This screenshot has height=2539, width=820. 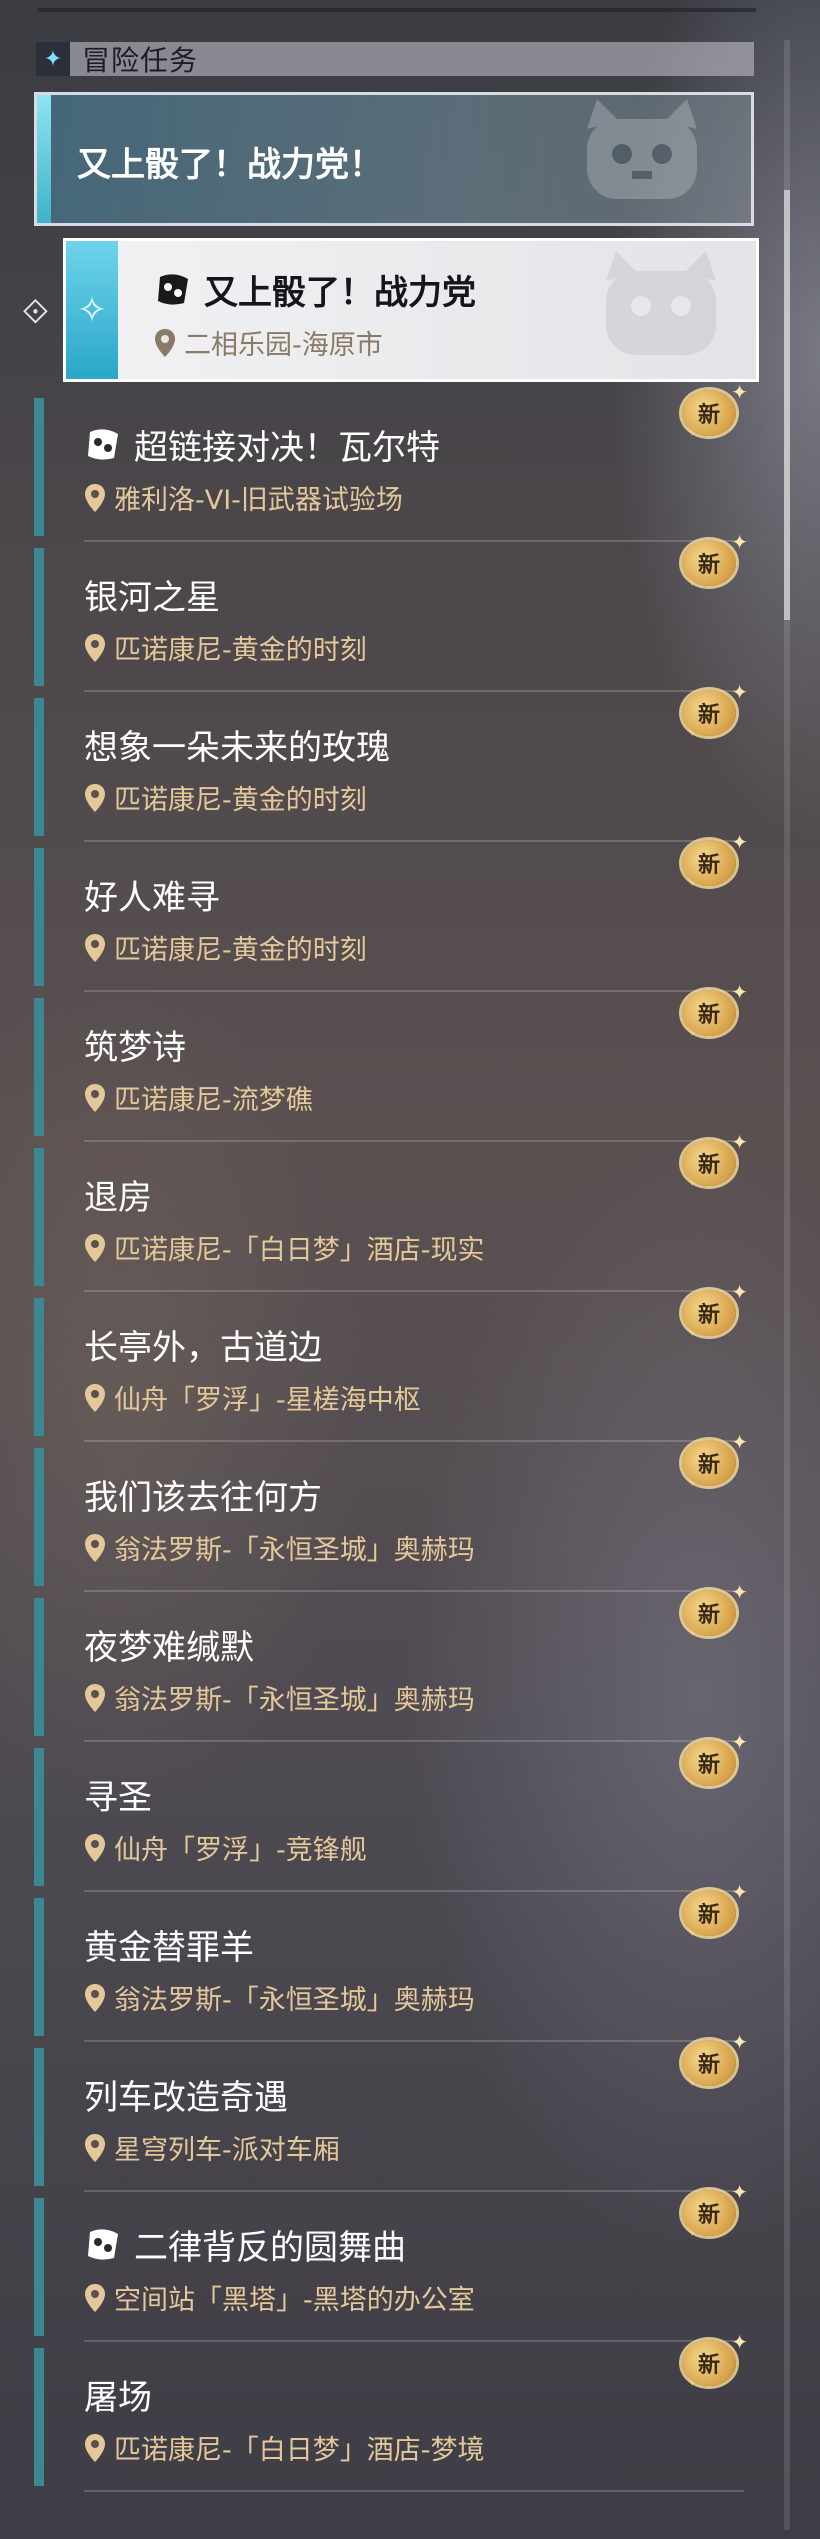 I want to click on group-accent-bar, so click(x=44, y=159).